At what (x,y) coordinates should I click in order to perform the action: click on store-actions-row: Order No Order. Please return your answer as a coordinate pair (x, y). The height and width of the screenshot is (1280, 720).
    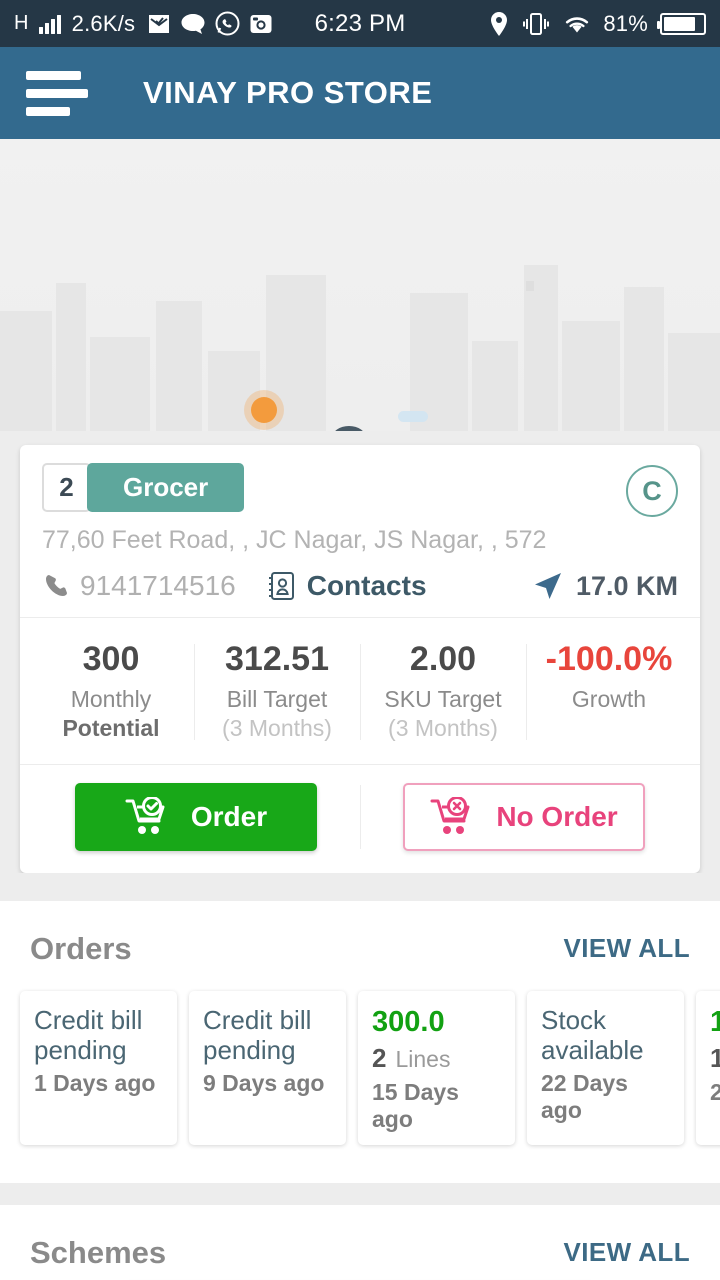
    Looking at the image, I should click on (360, 819).